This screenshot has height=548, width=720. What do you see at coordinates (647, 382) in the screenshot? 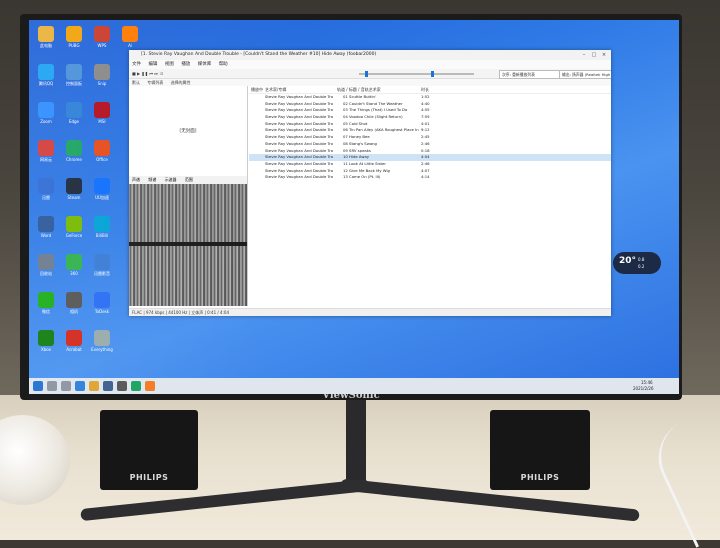
I see `taskbar-time: 15:46` at bounding box center [647, 382].